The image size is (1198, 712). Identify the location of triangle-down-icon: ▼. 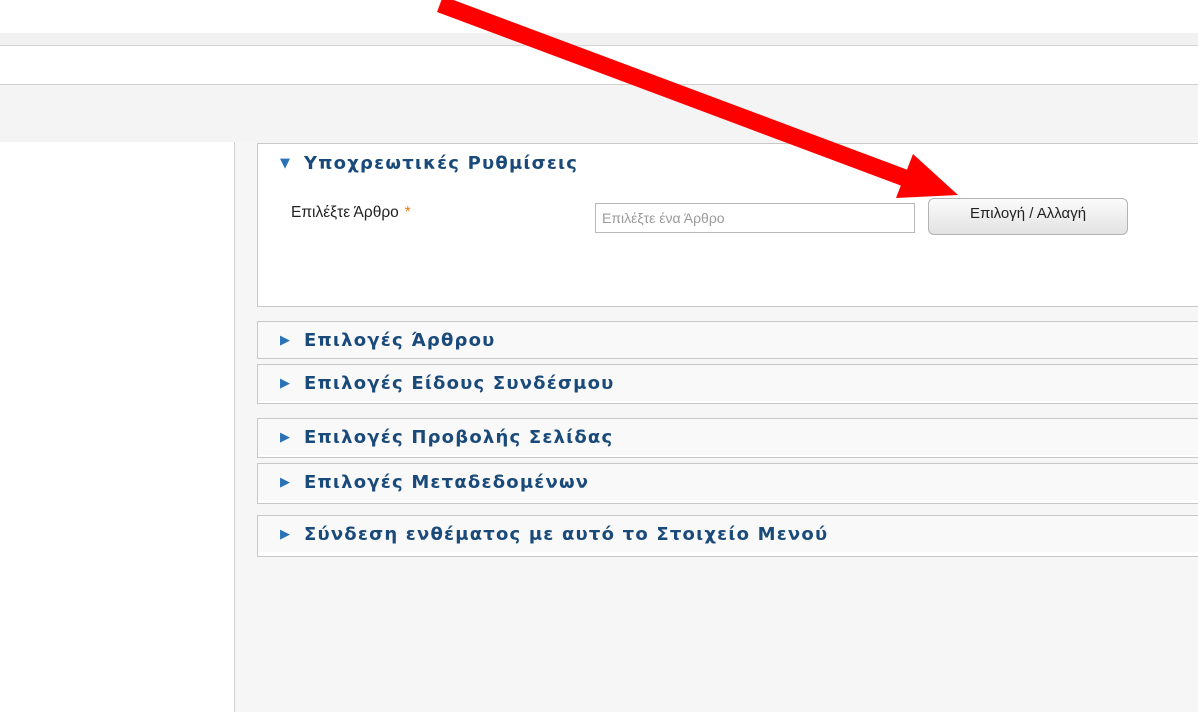
(286, 163).